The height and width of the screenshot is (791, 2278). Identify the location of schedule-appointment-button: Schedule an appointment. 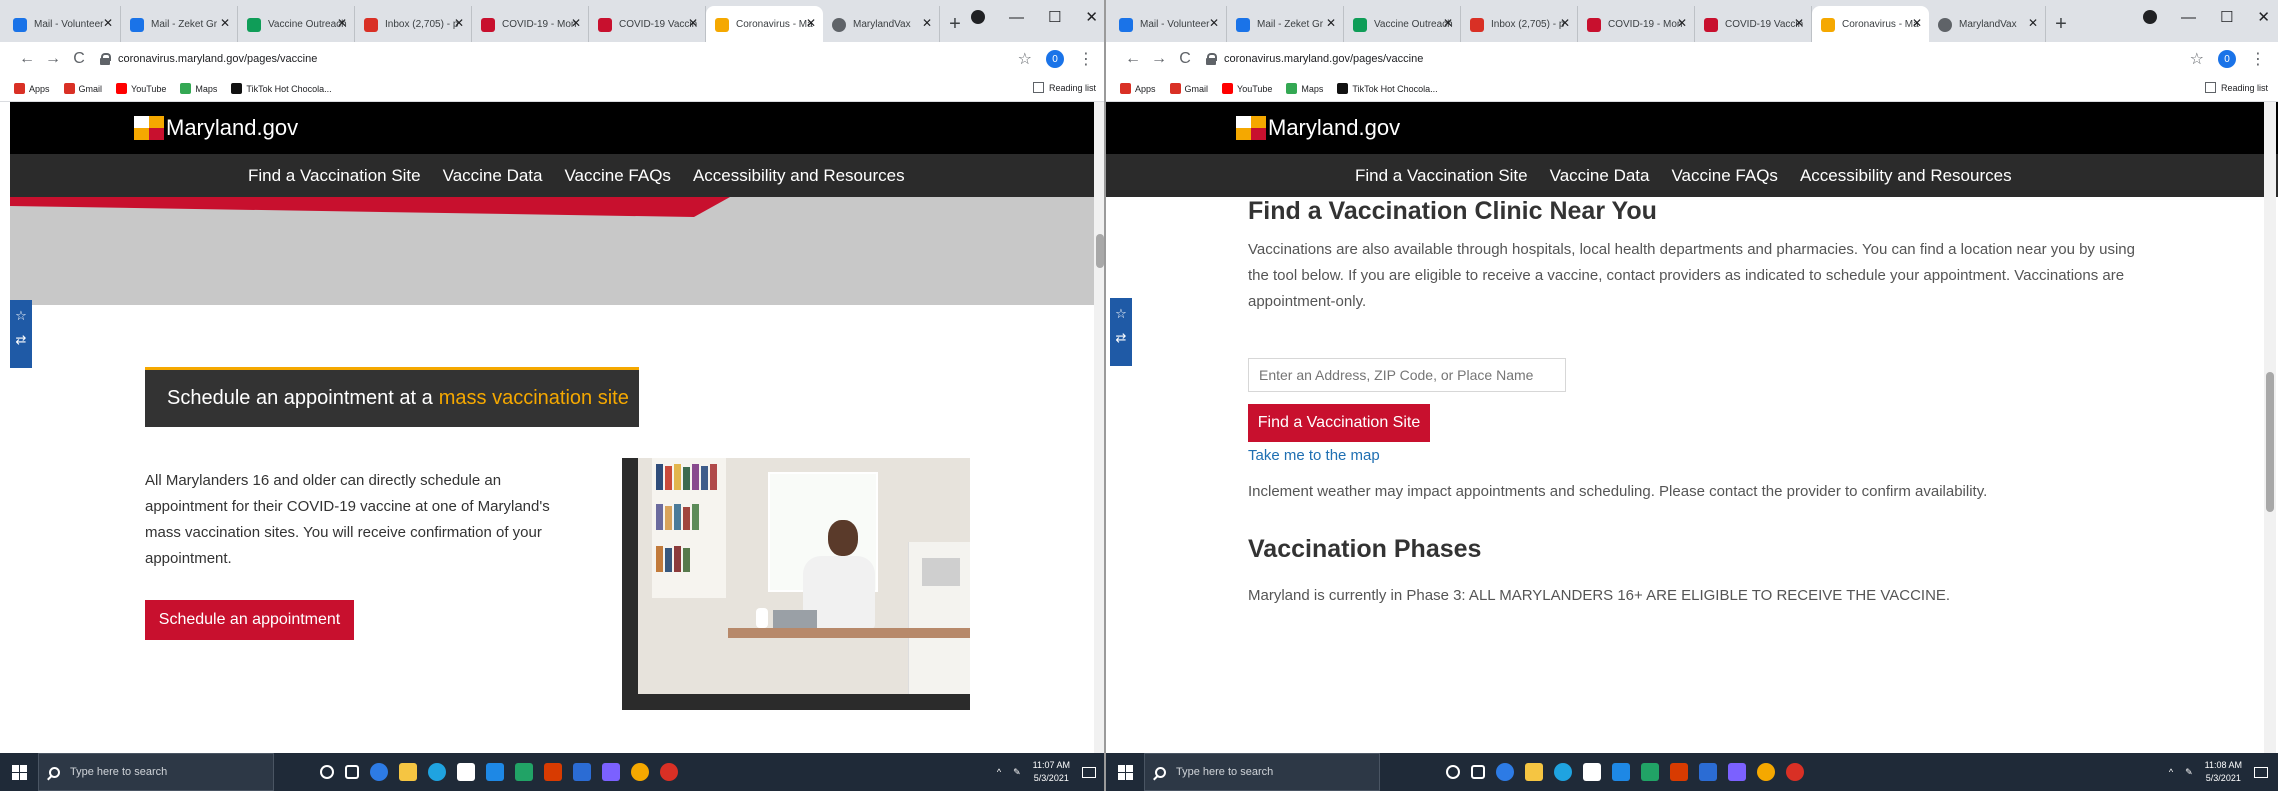
(249, 620).